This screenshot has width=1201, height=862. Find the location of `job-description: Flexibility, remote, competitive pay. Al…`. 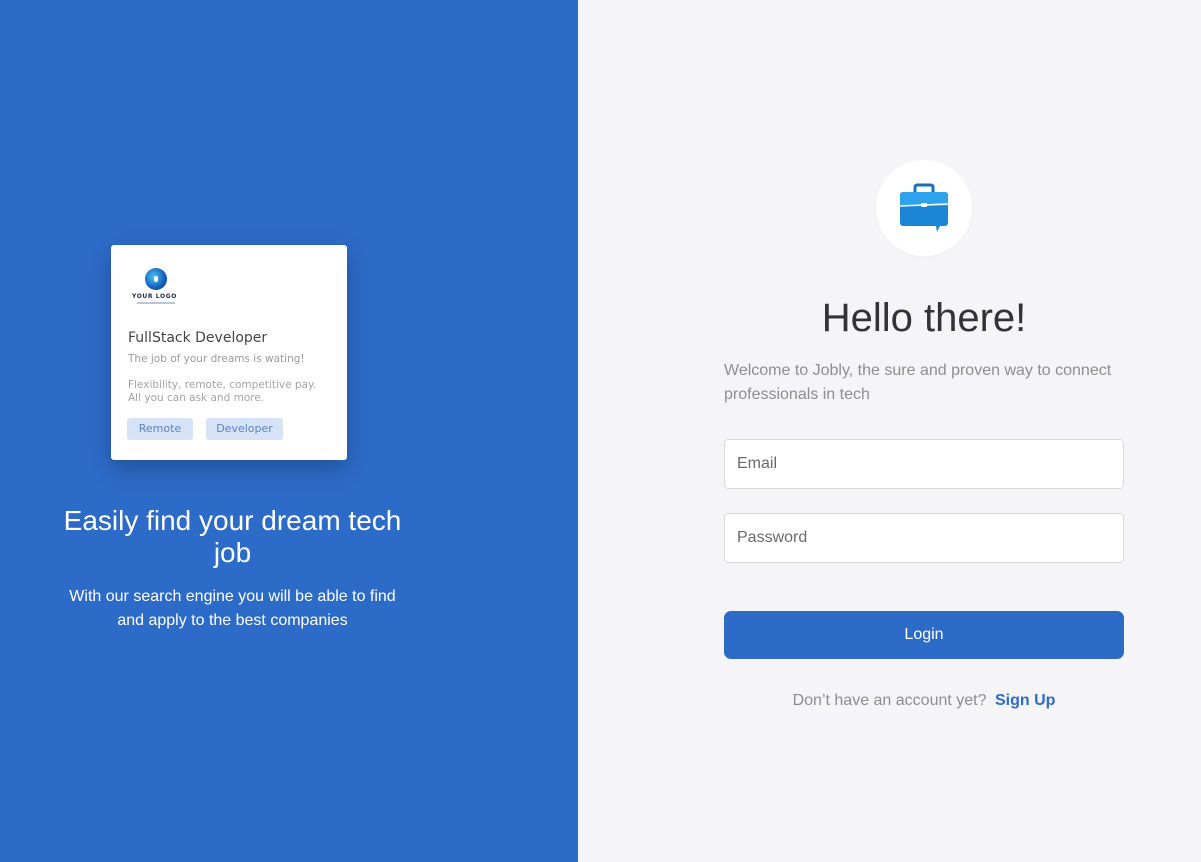

job-description: Flexibility, remote, competitive pay. Al… is located at coordinates (222, 391).